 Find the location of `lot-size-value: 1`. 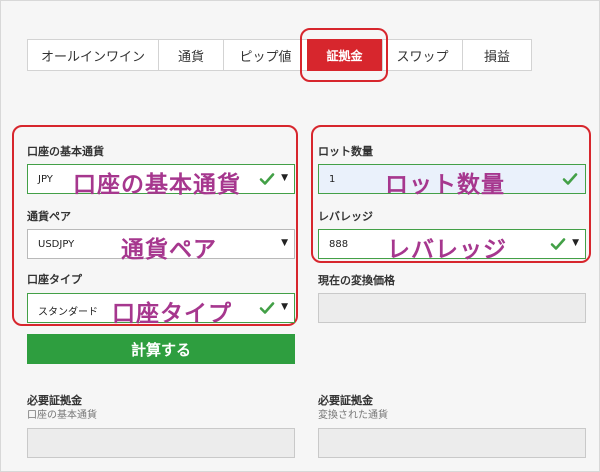

lot-size-value: 1 is located at coordinates (332, 179).